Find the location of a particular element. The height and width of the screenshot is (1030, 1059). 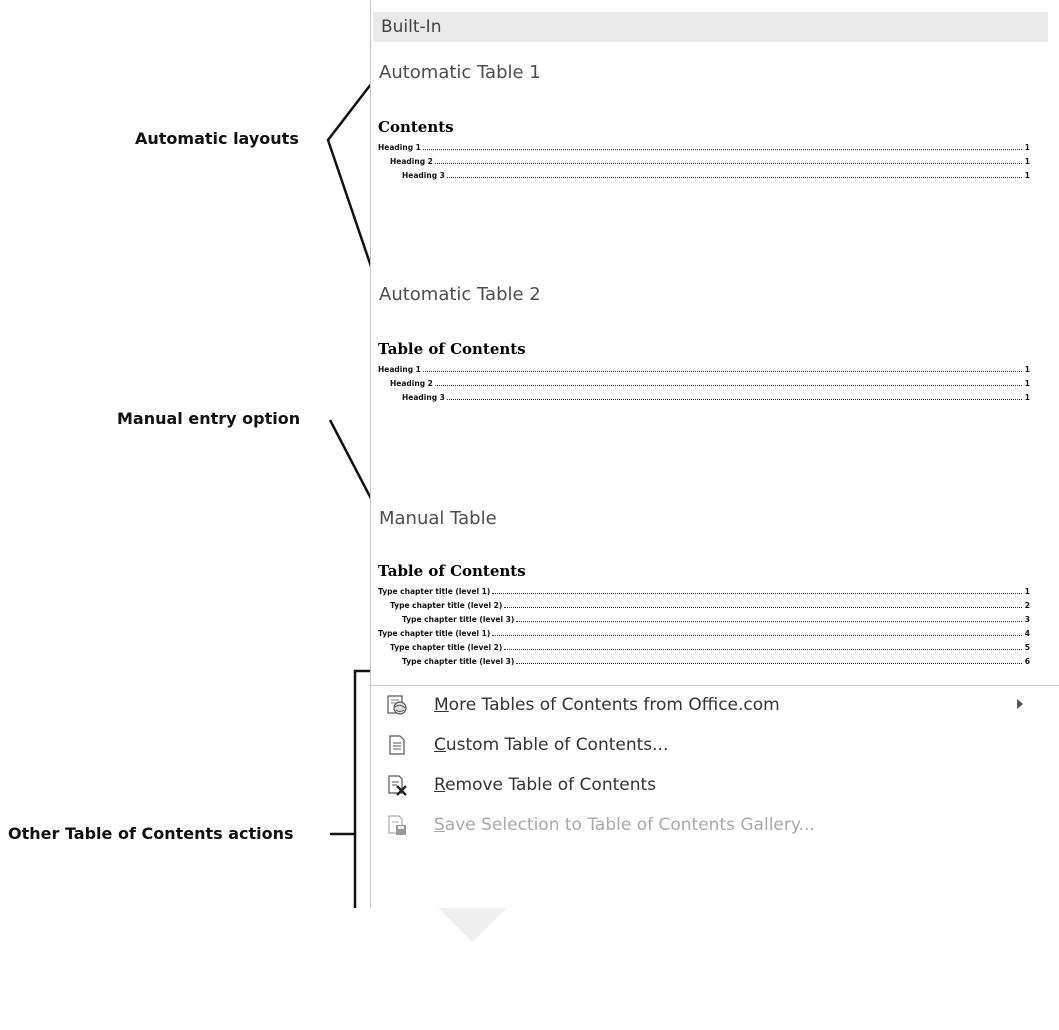

preview-row: Type chapter title (level 2) 5 is located at coordinates (710, 647).